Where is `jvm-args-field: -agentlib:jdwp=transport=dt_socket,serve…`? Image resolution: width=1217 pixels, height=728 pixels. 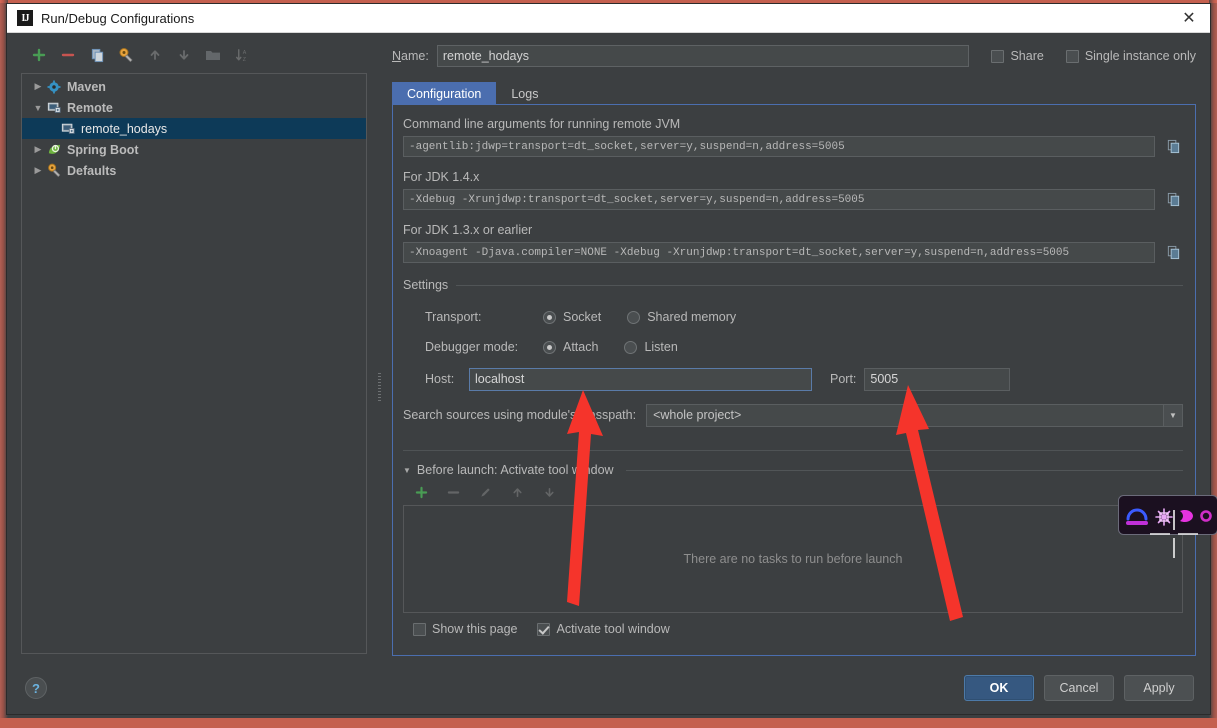 jvm-args-field: -agentlib:jdwp=transport=dt_socket,serve… is located at coordinates (779, 146).